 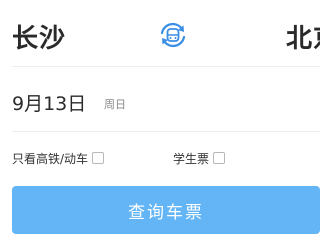 I want to click on divider, so click(x=166, y=131).